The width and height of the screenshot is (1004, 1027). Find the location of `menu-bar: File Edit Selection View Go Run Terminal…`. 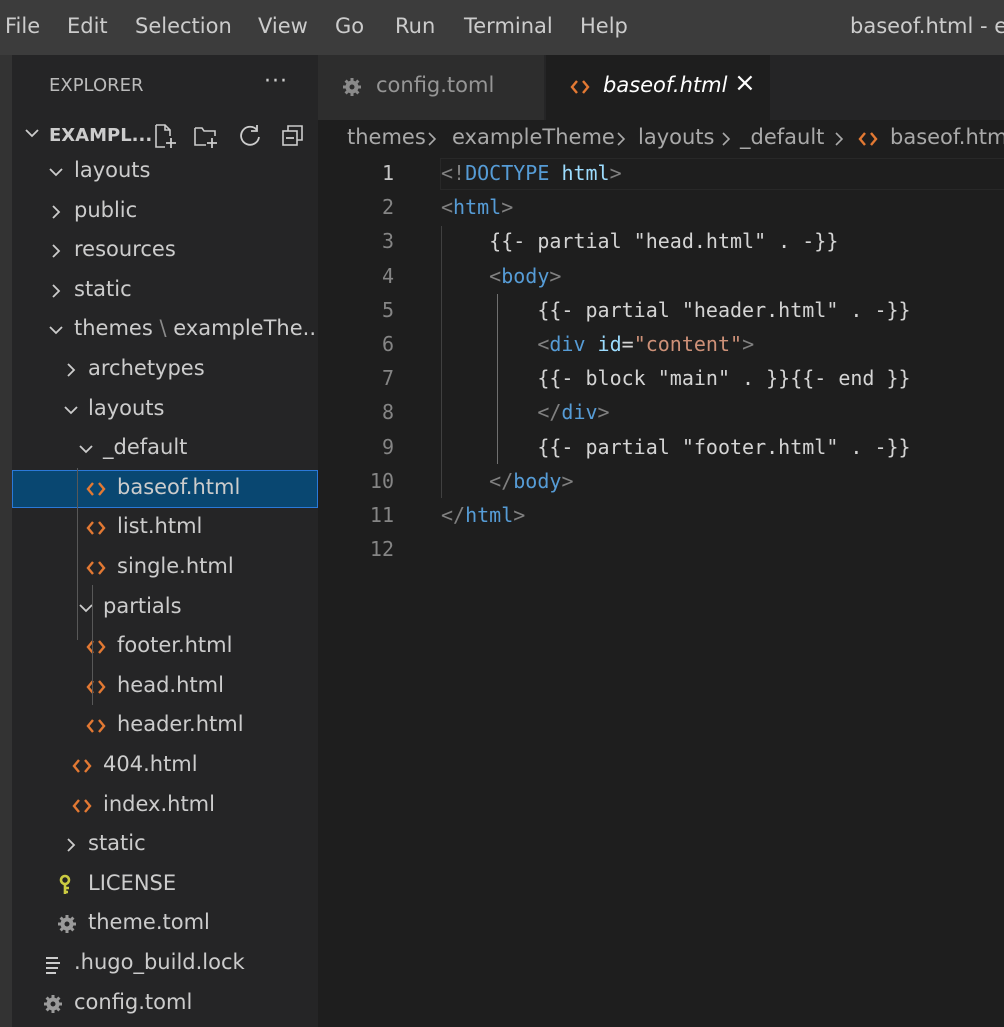

menu-bar: File Edit Selection View Go Run Terminal… is located at coordinates (502, 27).